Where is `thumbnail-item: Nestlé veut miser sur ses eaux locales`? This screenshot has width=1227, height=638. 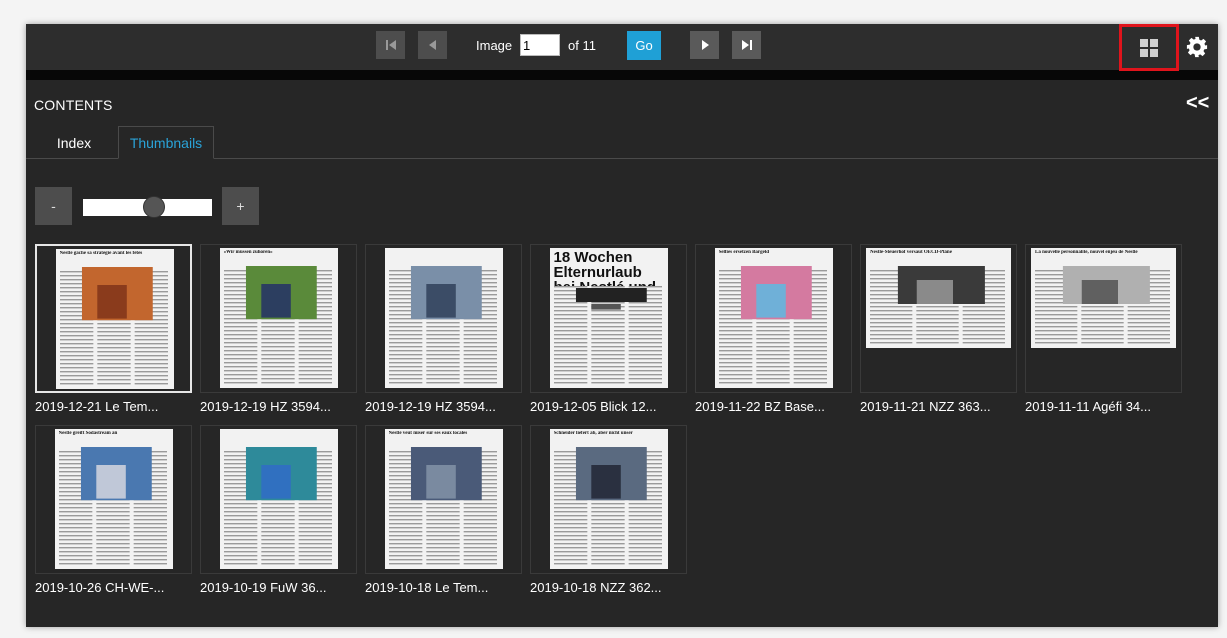 thumbnail-item: Nestlé veut miser sur ses eaux locales is located at coordinates (443, 499).